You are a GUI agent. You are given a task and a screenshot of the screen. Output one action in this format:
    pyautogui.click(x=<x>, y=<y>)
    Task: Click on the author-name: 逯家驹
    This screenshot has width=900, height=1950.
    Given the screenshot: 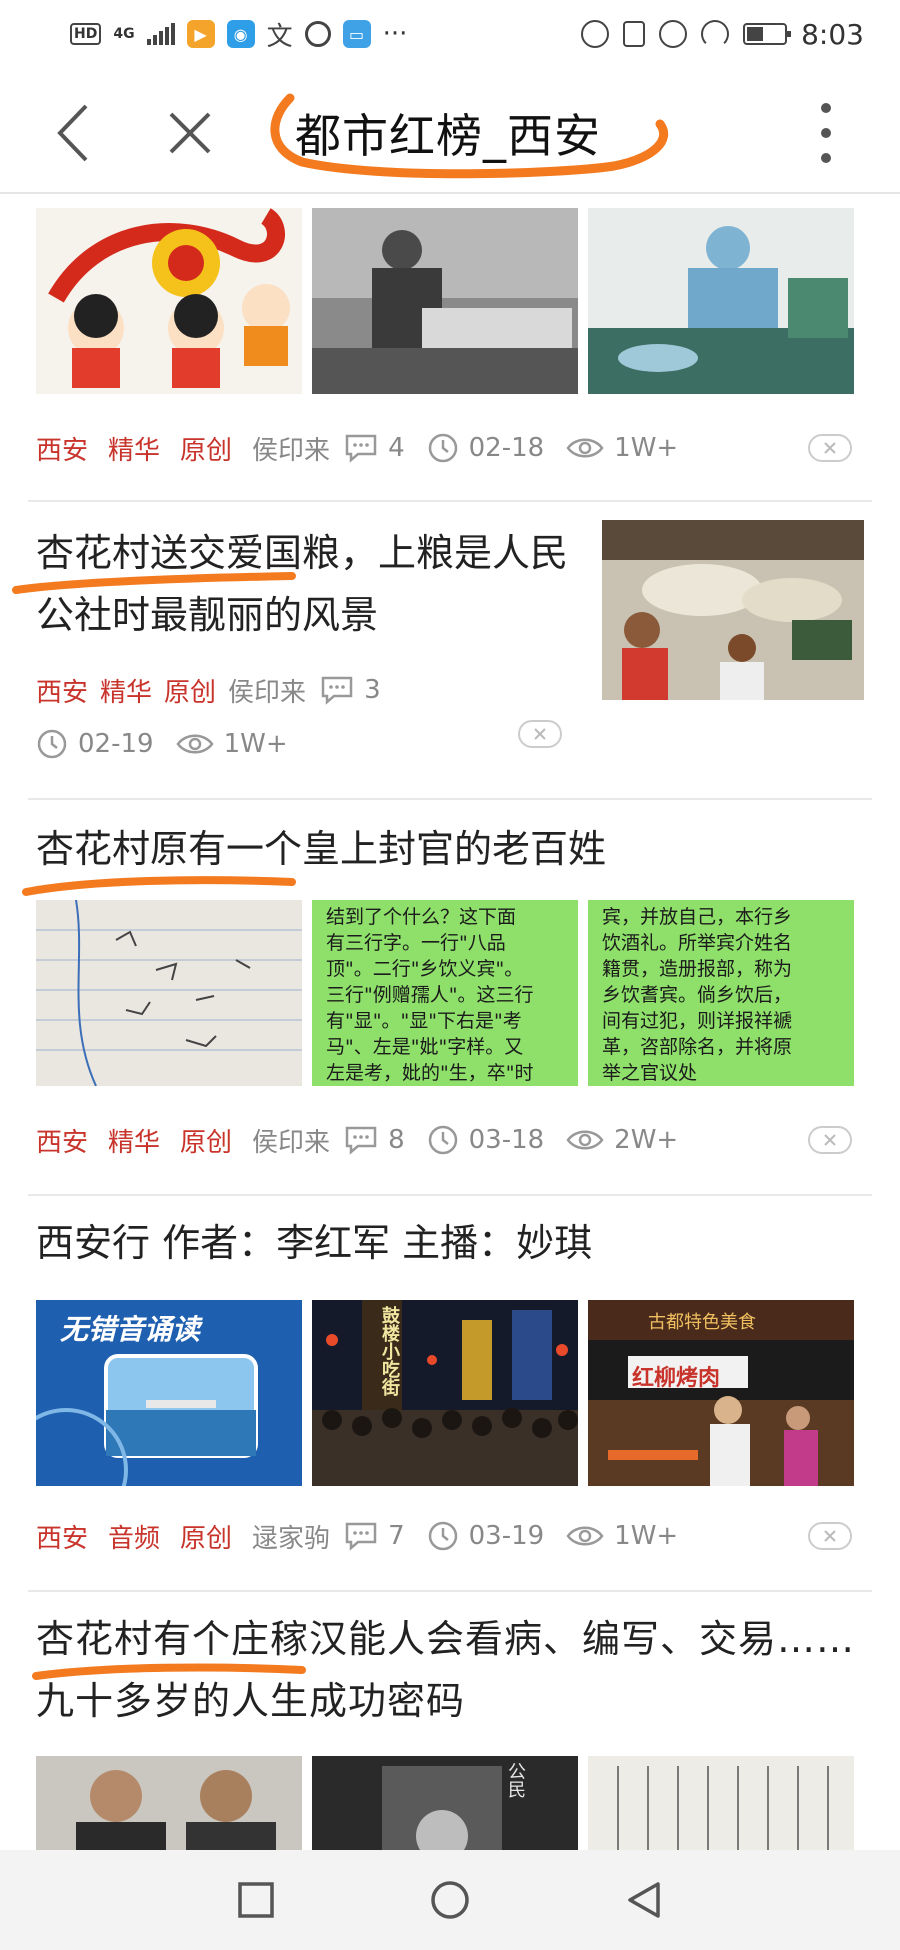 What is the action you would take?
    pyautogui.click(x=291, y=1536)
    